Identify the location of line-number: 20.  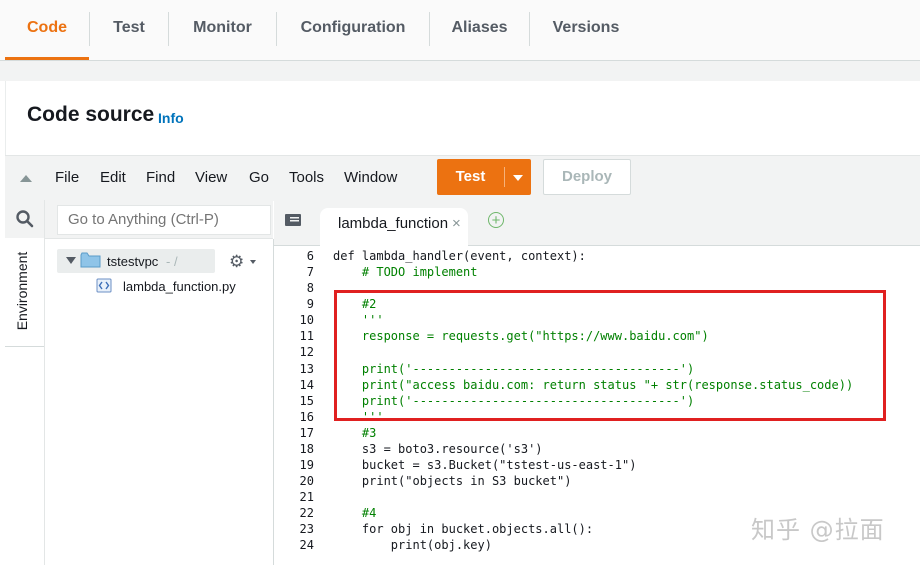
(306, 481).